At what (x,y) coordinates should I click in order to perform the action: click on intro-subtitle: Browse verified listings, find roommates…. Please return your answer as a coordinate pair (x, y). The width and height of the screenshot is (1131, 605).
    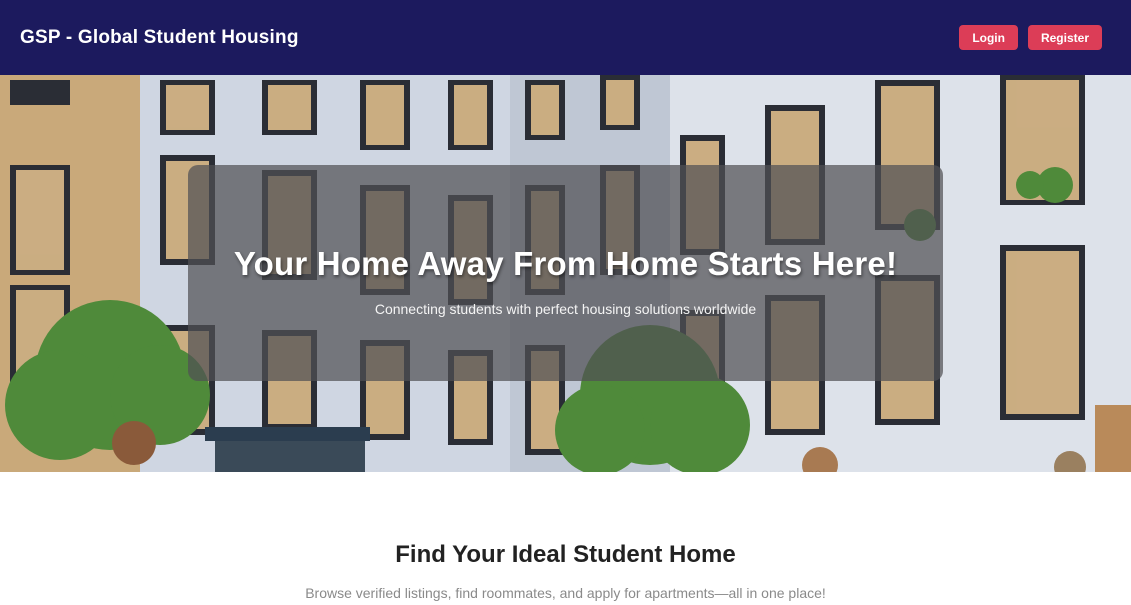
    Looking at the image, I should click on (565, 593).